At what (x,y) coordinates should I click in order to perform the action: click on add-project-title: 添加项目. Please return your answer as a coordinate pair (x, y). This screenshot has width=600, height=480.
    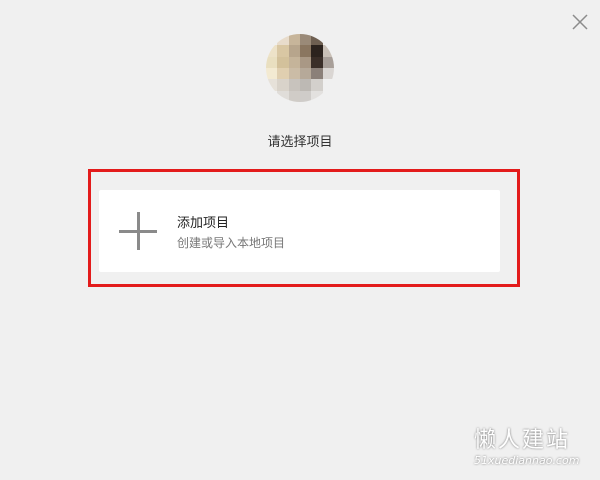
    Looking at the image, I should click on (203, 223).